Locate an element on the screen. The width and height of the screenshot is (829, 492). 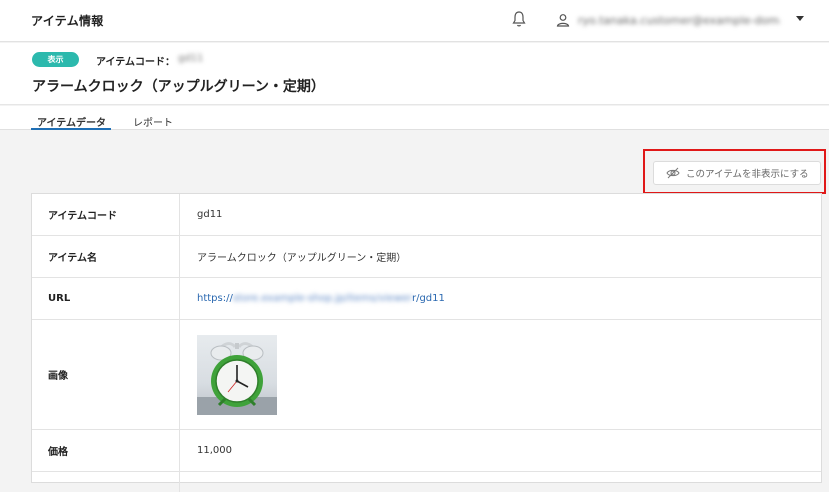
item-code-label: アイテムコード： is located at coordinates (135, 62).